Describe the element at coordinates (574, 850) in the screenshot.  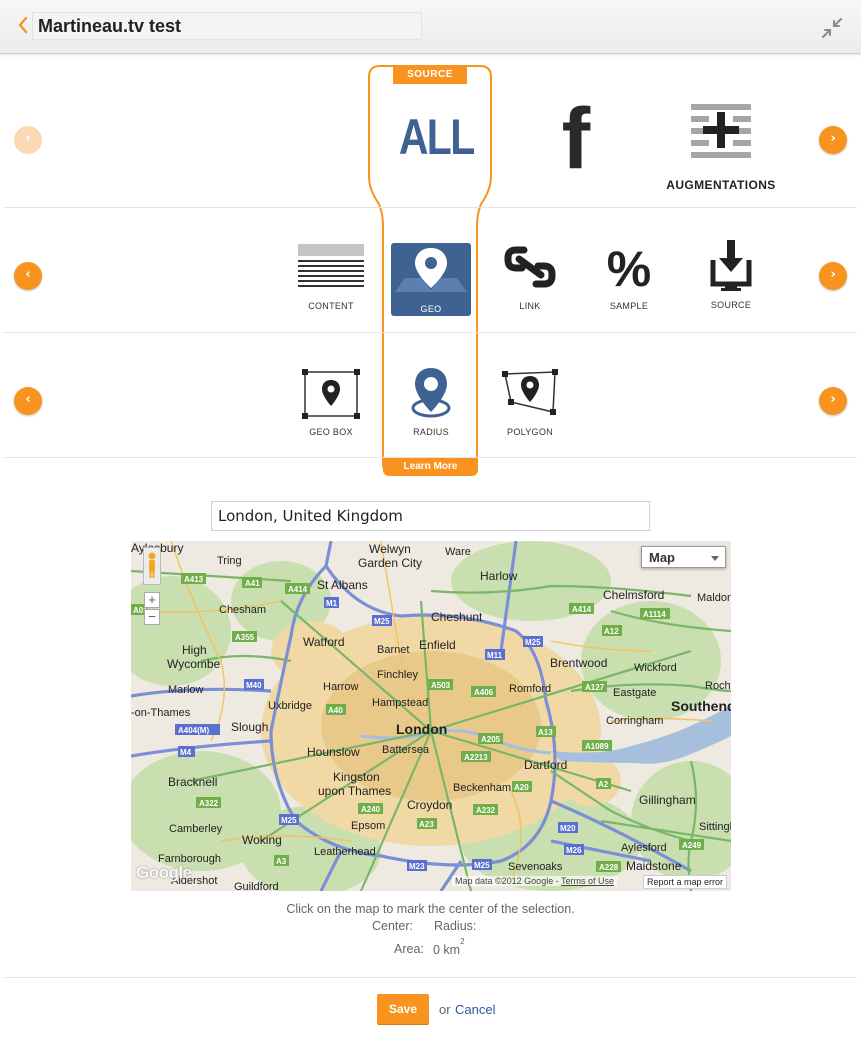
I see `svg-text: M26` at that location.